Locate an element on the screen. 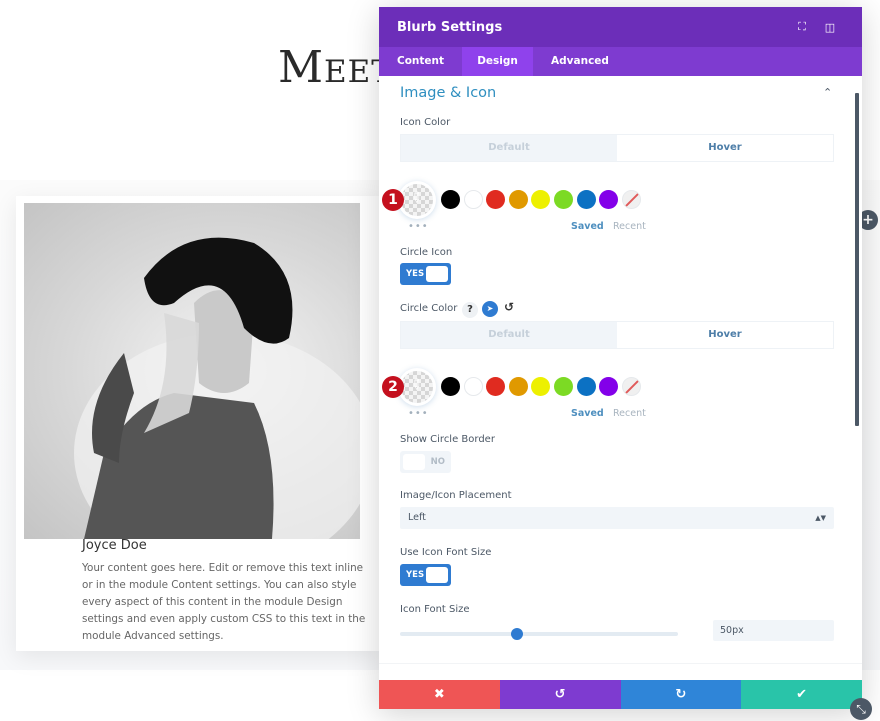  use-icon-font-size-toggle: YES is located at coordinates (425, 575).